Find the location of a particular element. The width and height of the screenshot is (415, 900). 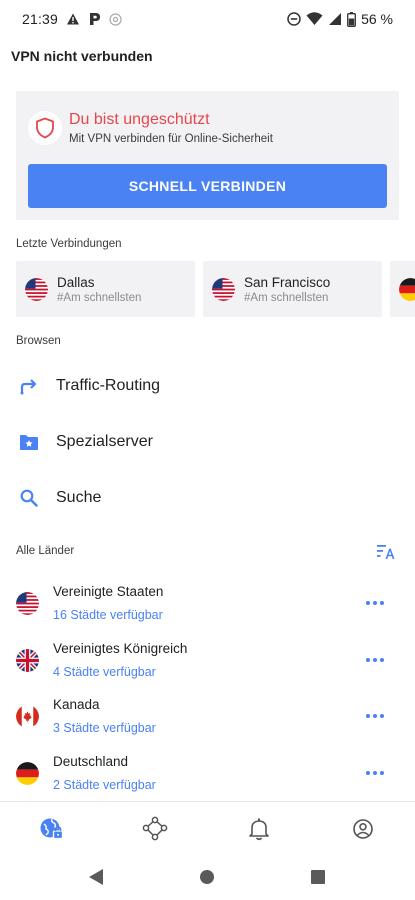

warning-icon is located at coordinates (73, 19).